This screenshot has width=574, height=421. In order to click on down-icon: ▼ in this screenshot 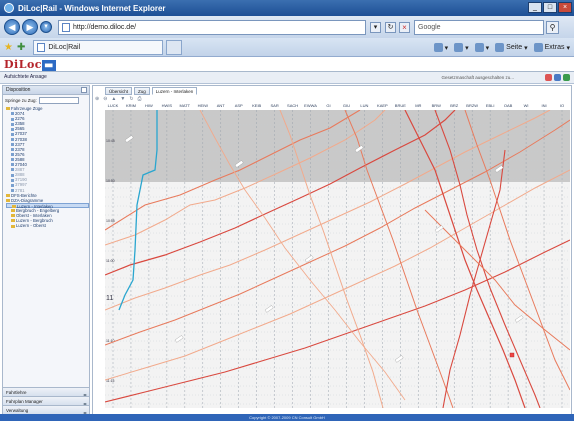, I will do `click(122, 99)`.